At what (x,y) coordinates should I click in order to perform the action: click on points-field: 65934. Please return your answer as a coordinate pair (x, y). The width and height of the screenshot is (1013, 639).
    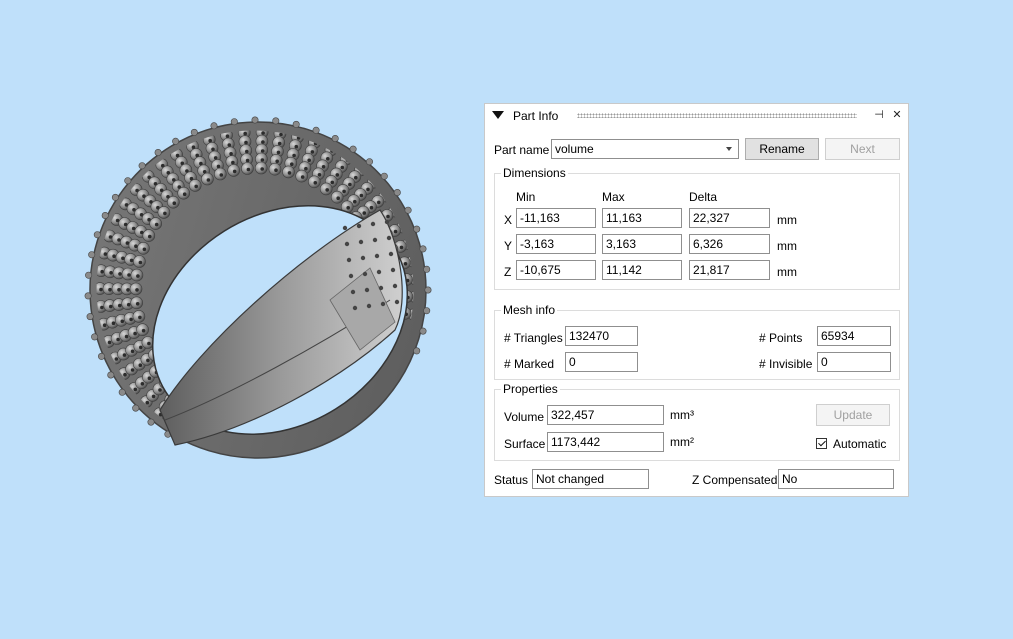
    Looking at the image, I should click on (854, 336).